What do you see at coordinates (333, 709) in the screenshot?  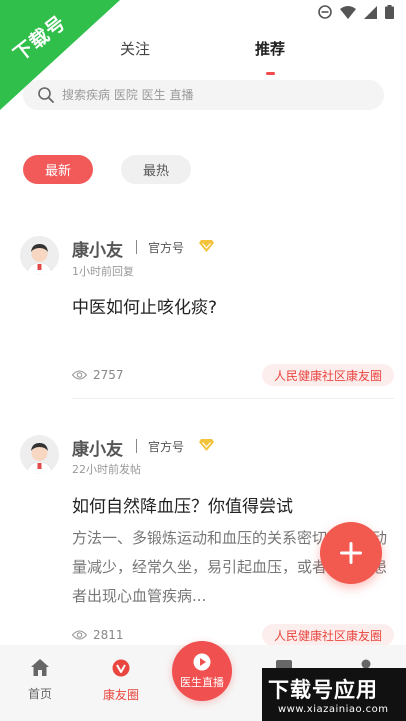 I see `bottom-watermark-url: www.xiazainiao.com` at bounding box center [333, 709].